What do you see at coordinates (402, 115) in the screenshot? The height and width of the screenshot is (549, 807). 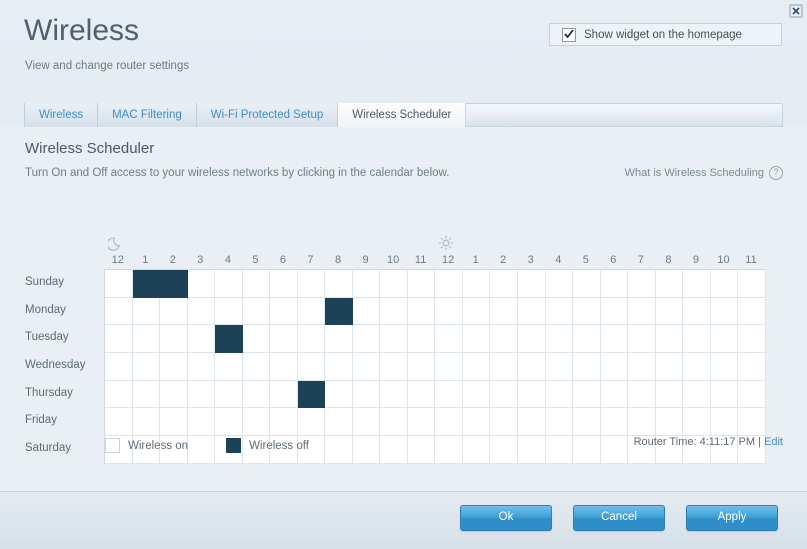 I see `tab-wireless-scheduler: Wireless Scheduler` at bounding box center [402, 115].